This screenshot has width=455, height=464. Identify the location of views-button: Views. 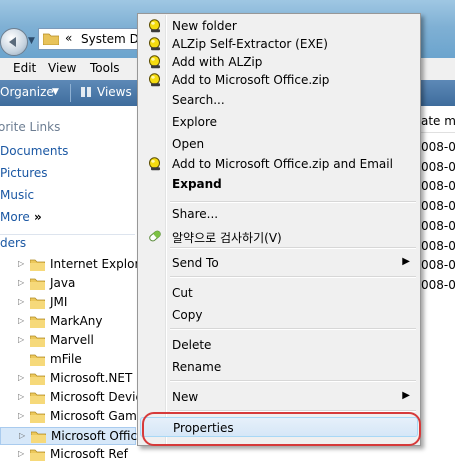
(114, 92).